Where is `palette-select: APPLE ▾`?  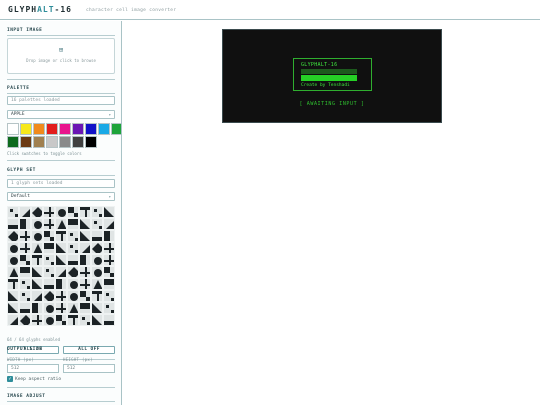 palette-select: APPLE ▾ is located at coordinates (61, 114).